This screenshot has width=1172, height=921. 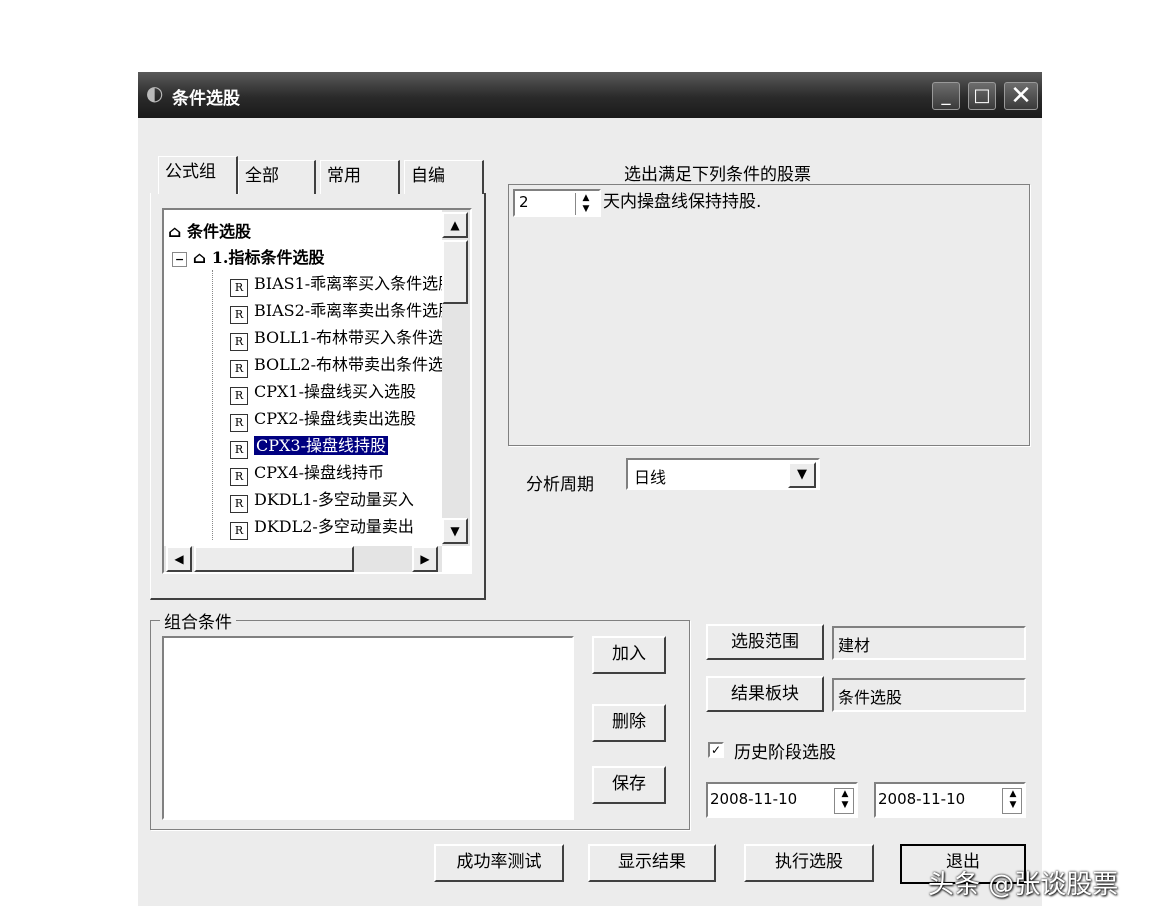 What do you see at coordinates (946, 96) in the screenshot?
I see `minimize-button: _` at bounding box center [946, 96].